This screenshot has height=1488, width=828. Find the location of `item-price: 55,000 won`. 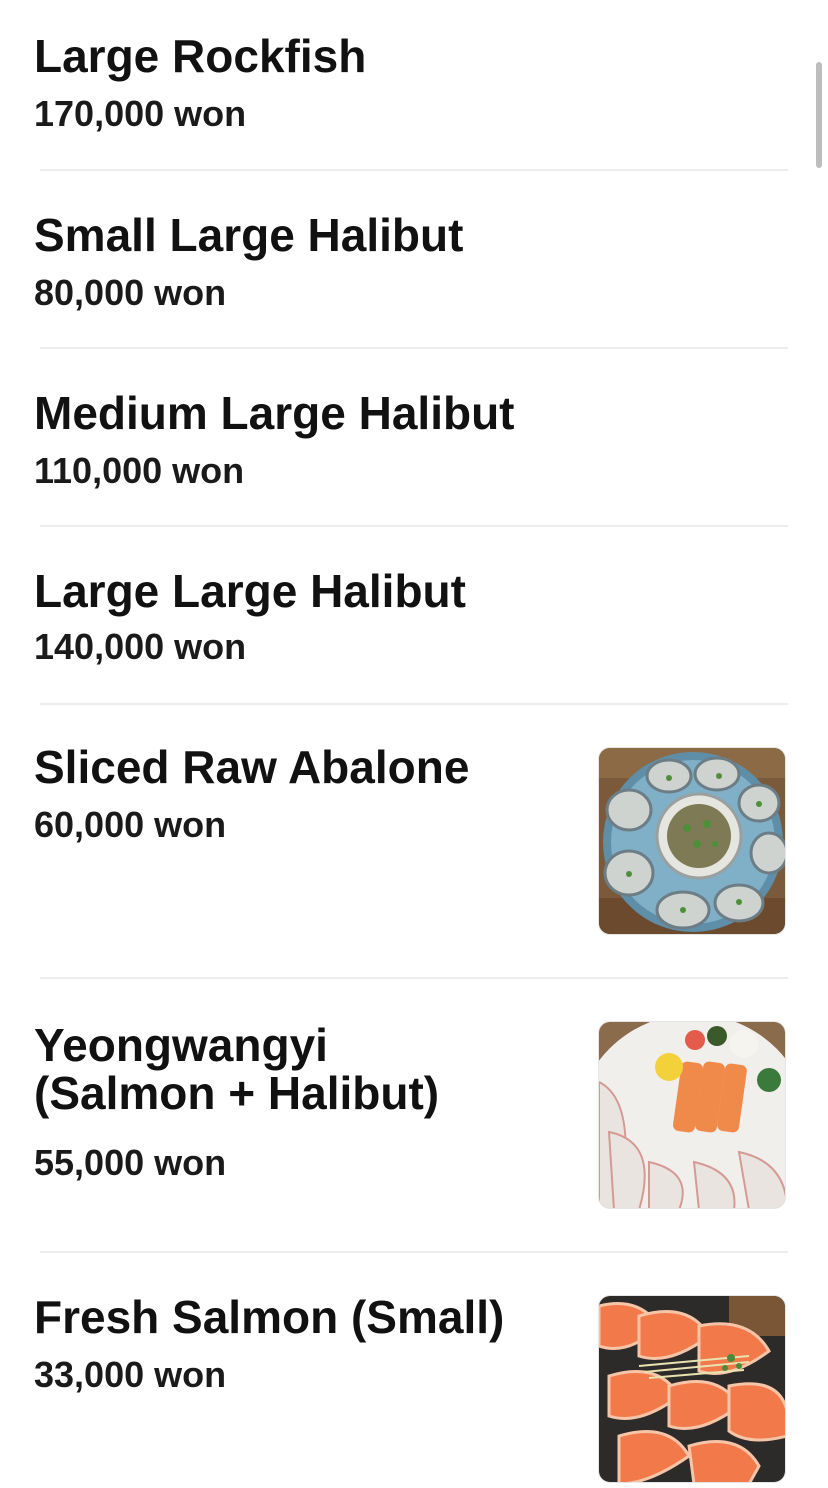

item-price: 55,000 won is located at coordinates (130, 1162).